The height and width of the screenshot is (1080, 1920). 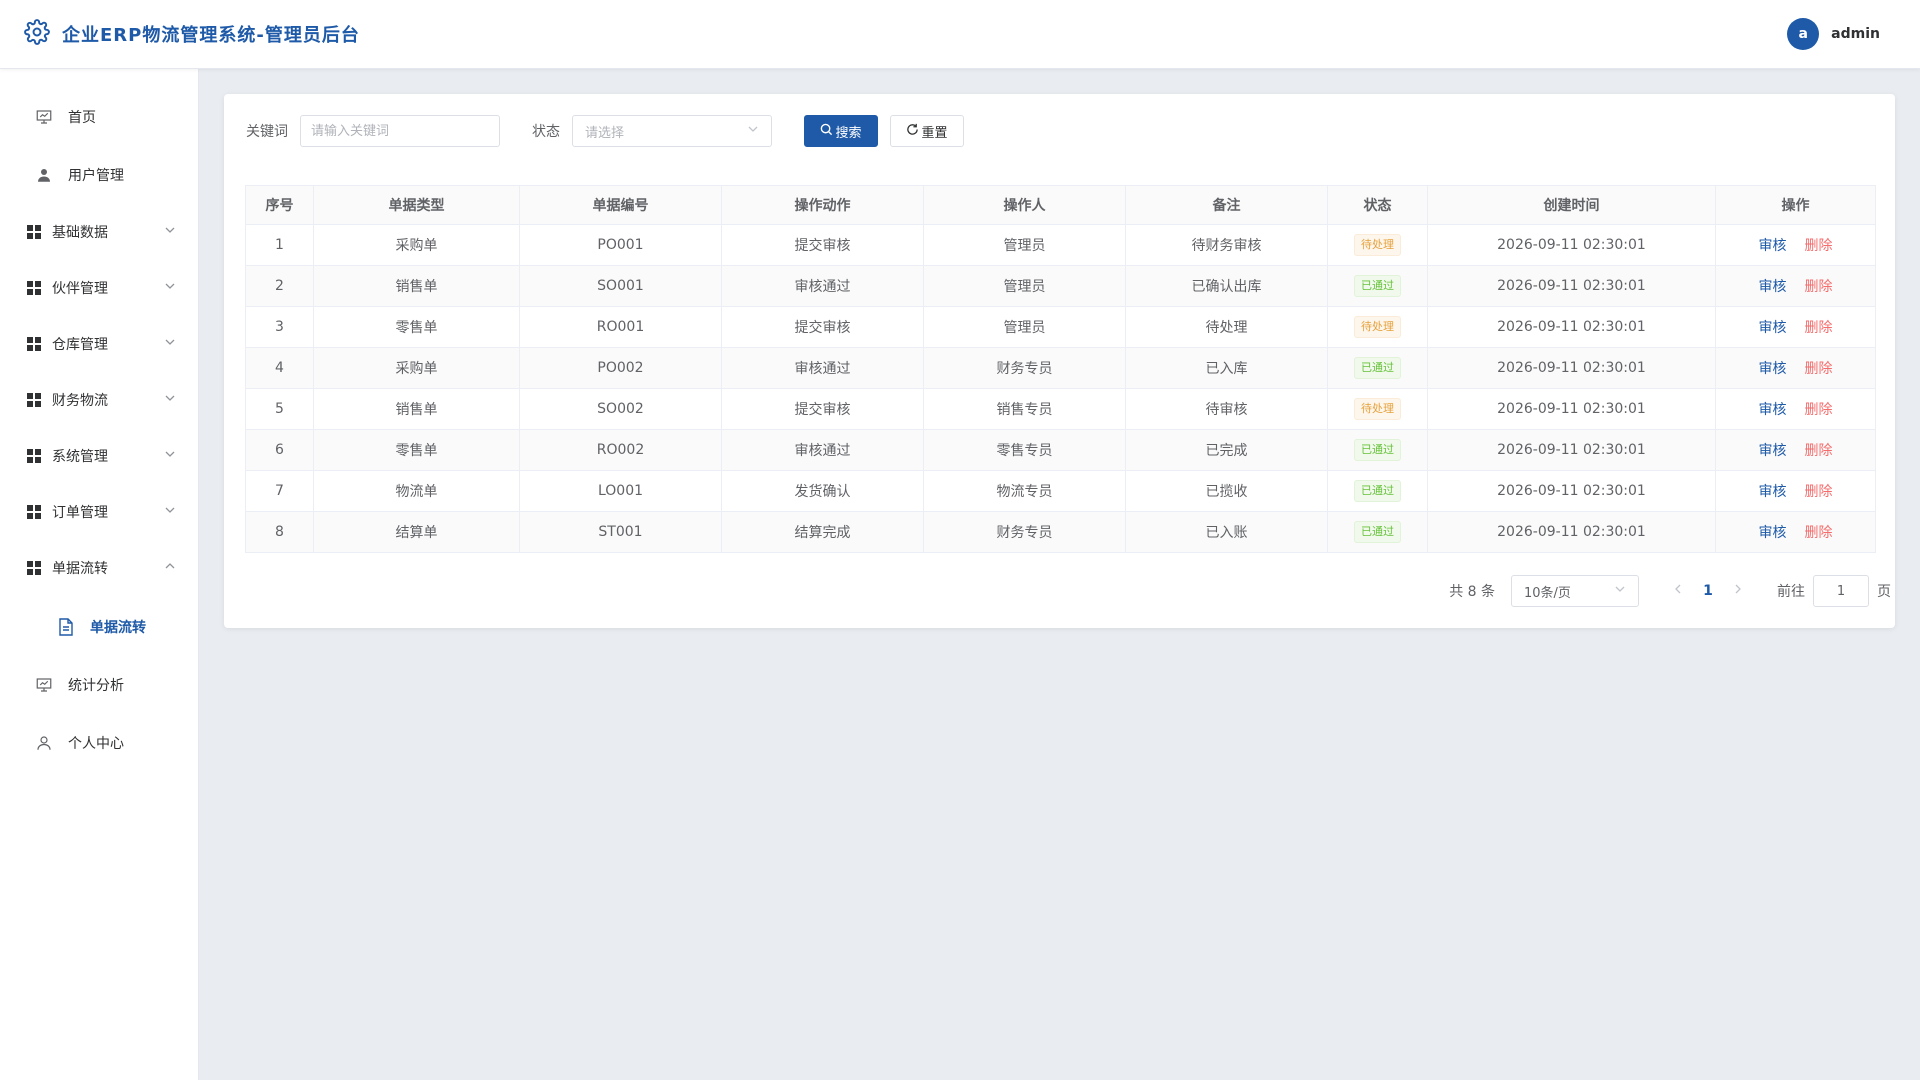 I want to click on cell-type: 采购单, so click(x=416, y=245).